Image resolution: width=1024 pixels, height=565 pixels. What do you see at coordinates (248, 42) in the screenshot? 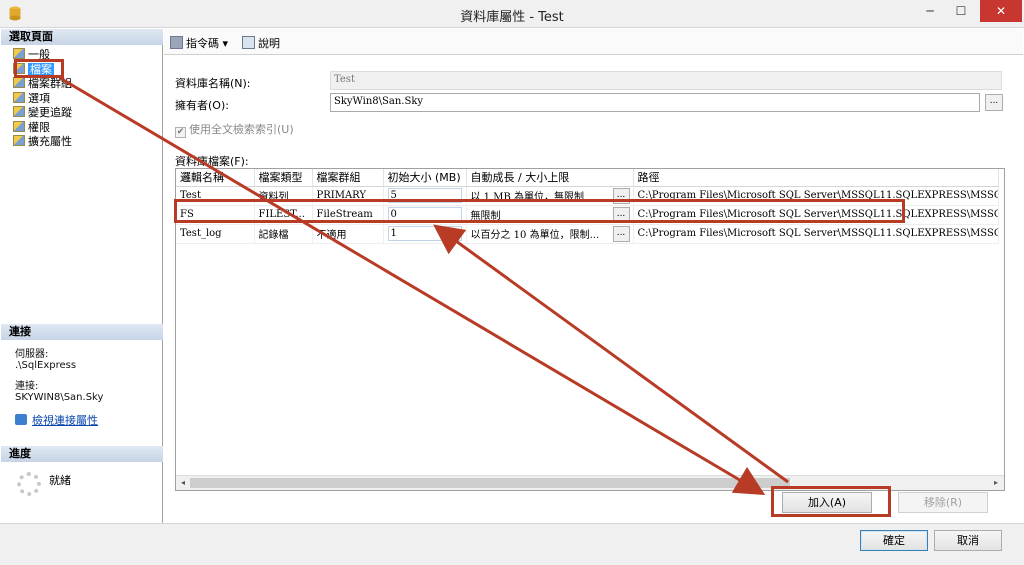
I see `help-icon` at bounding box center [248, 42].